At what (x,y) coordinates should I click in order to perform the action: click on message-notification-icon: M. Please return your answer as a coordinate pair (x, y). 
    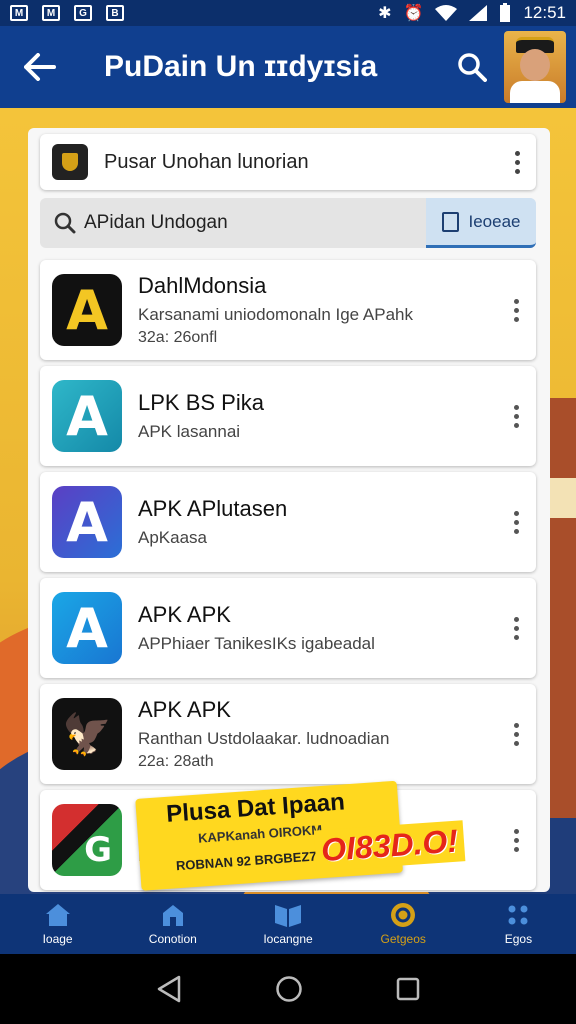
    Looking at the image, I should click on (51, 13).